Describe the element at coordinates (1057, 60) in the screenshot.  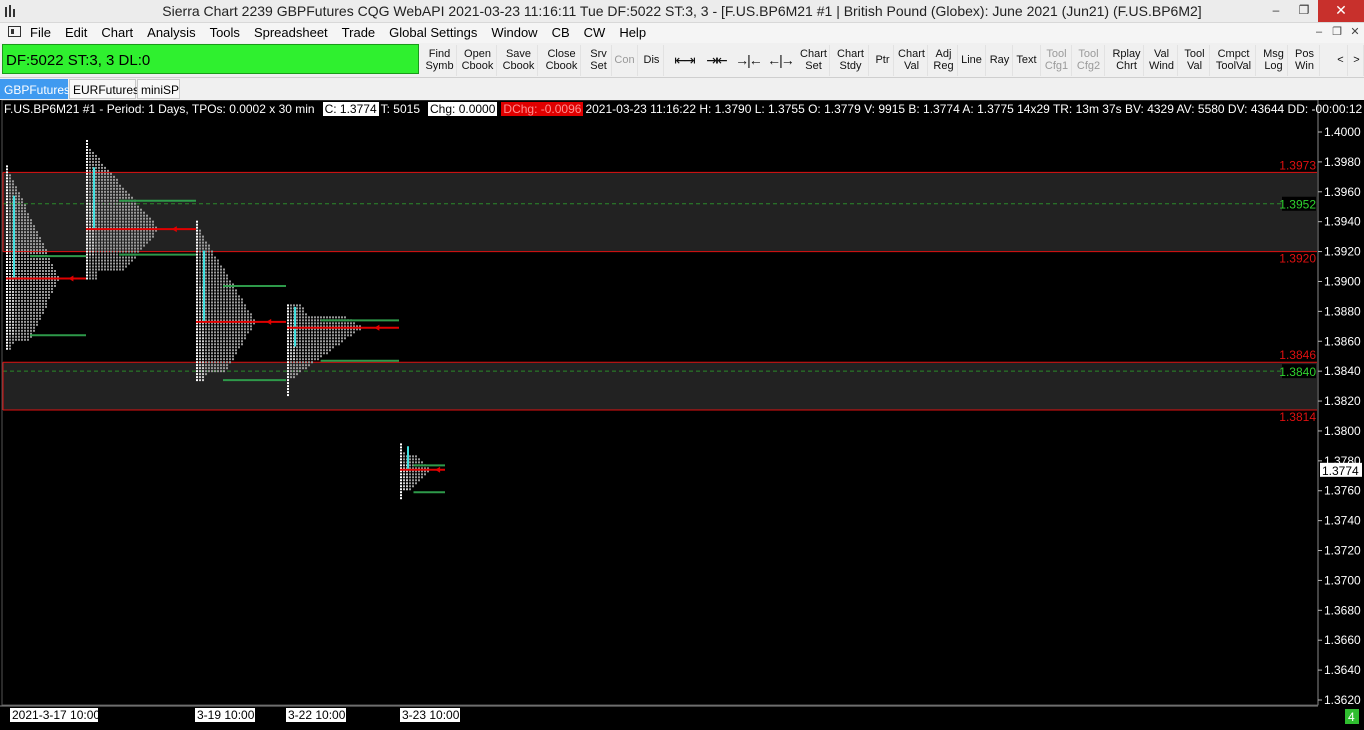
I see `toolbar-button-tool-cfg1: Tool Cfg1` at that location.